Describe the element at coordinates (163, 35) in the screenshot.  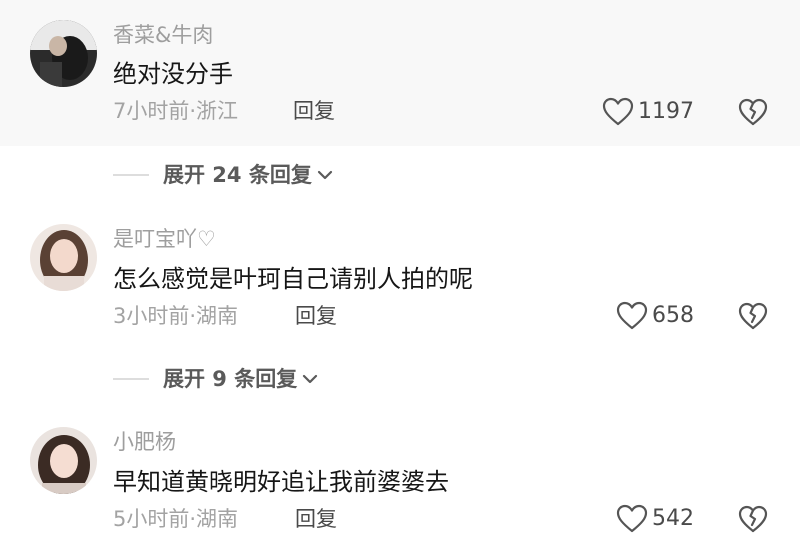
I see `comment-username: 香菜&牛肉` at that location.